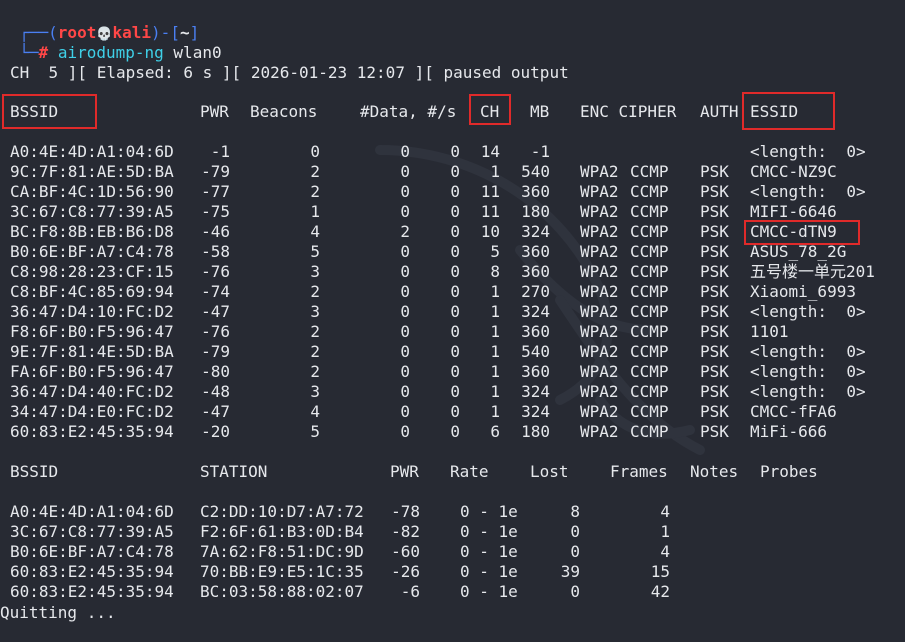 Image resolution: width=905 pixels, height=642 pixels. I want to click on ap-essid: 1101, so click(769, 331).